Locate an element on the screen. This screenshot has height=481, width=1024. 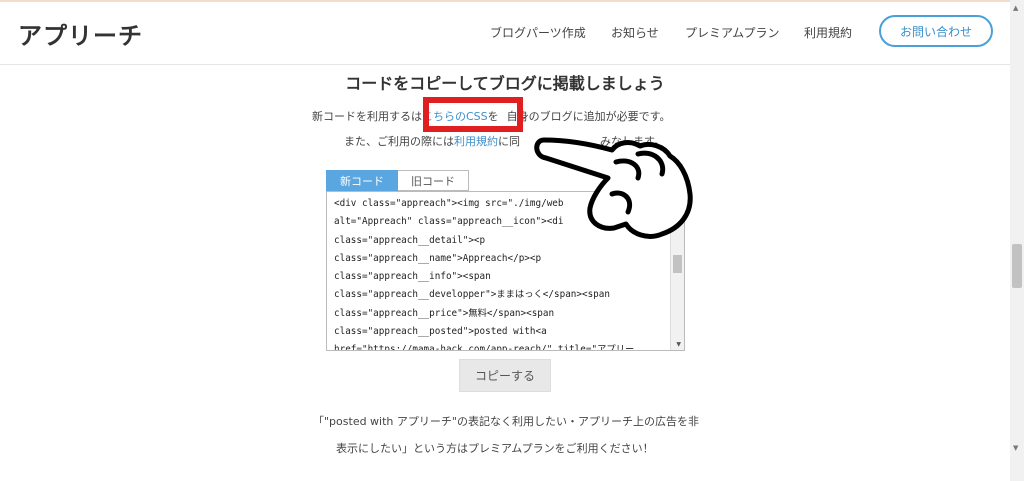
scroll-down-icon: ▼ is located at coordinates (1015, 448).